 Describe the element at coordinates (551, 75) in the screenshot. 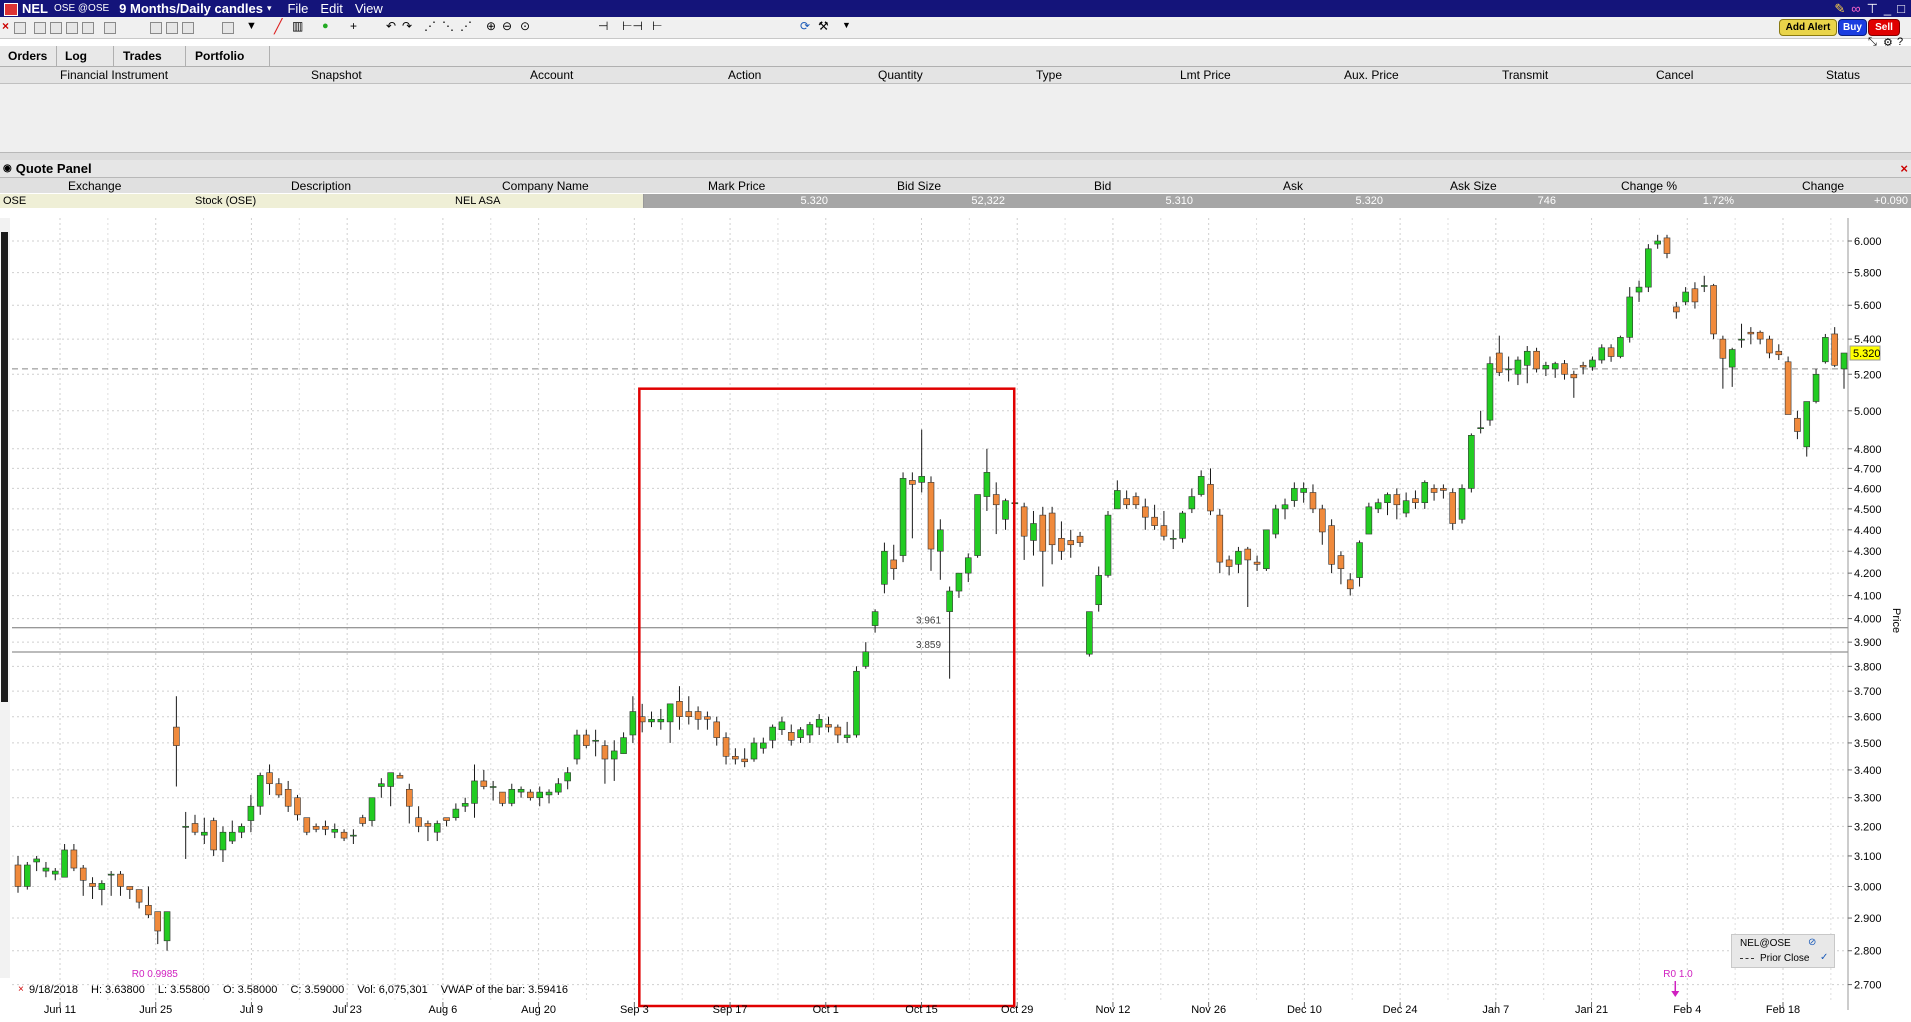

I see `col-account: Account` at that location.